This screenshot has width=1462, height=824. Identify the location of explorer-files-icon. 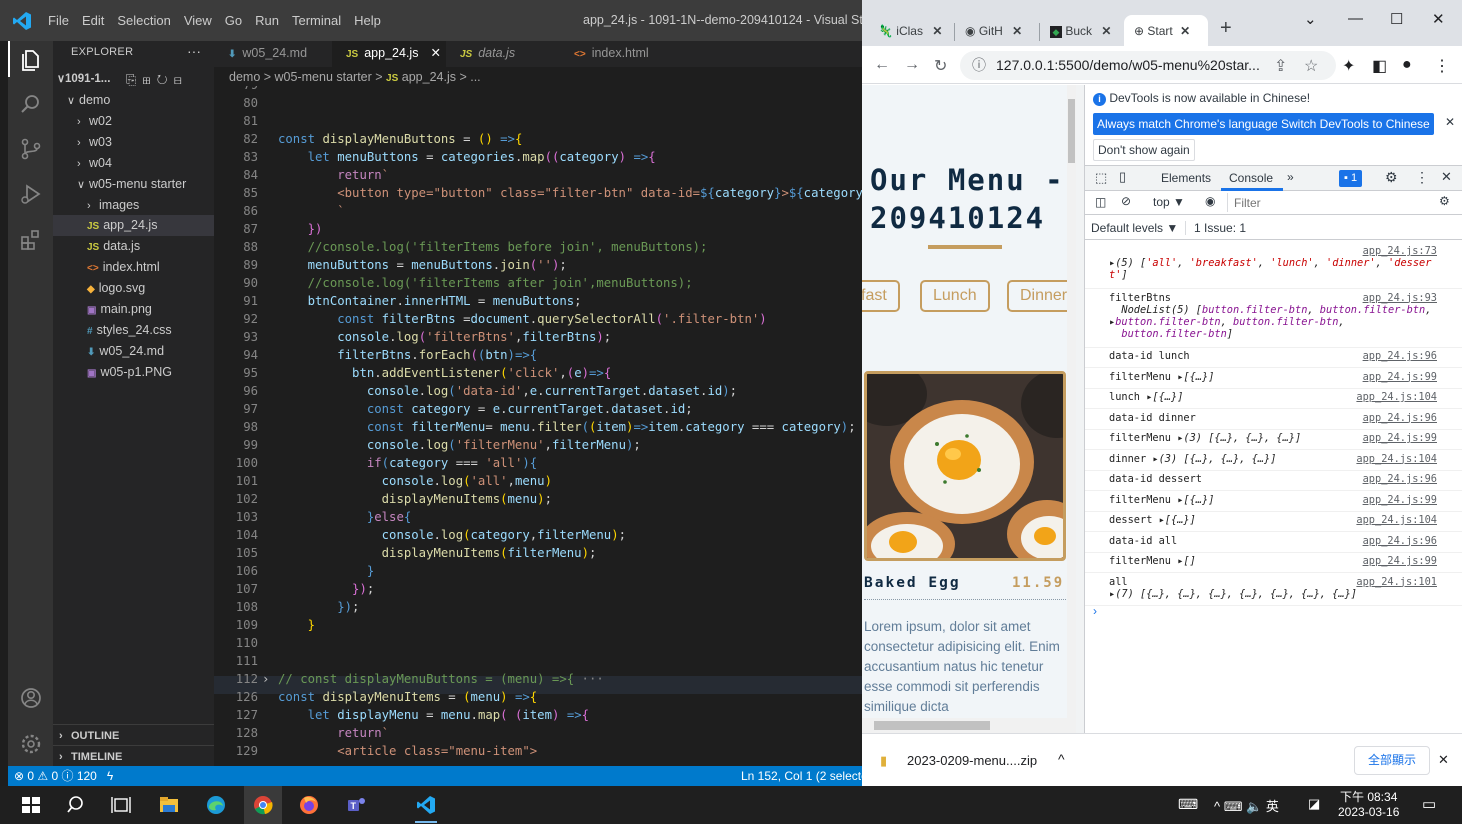
(31, 60).